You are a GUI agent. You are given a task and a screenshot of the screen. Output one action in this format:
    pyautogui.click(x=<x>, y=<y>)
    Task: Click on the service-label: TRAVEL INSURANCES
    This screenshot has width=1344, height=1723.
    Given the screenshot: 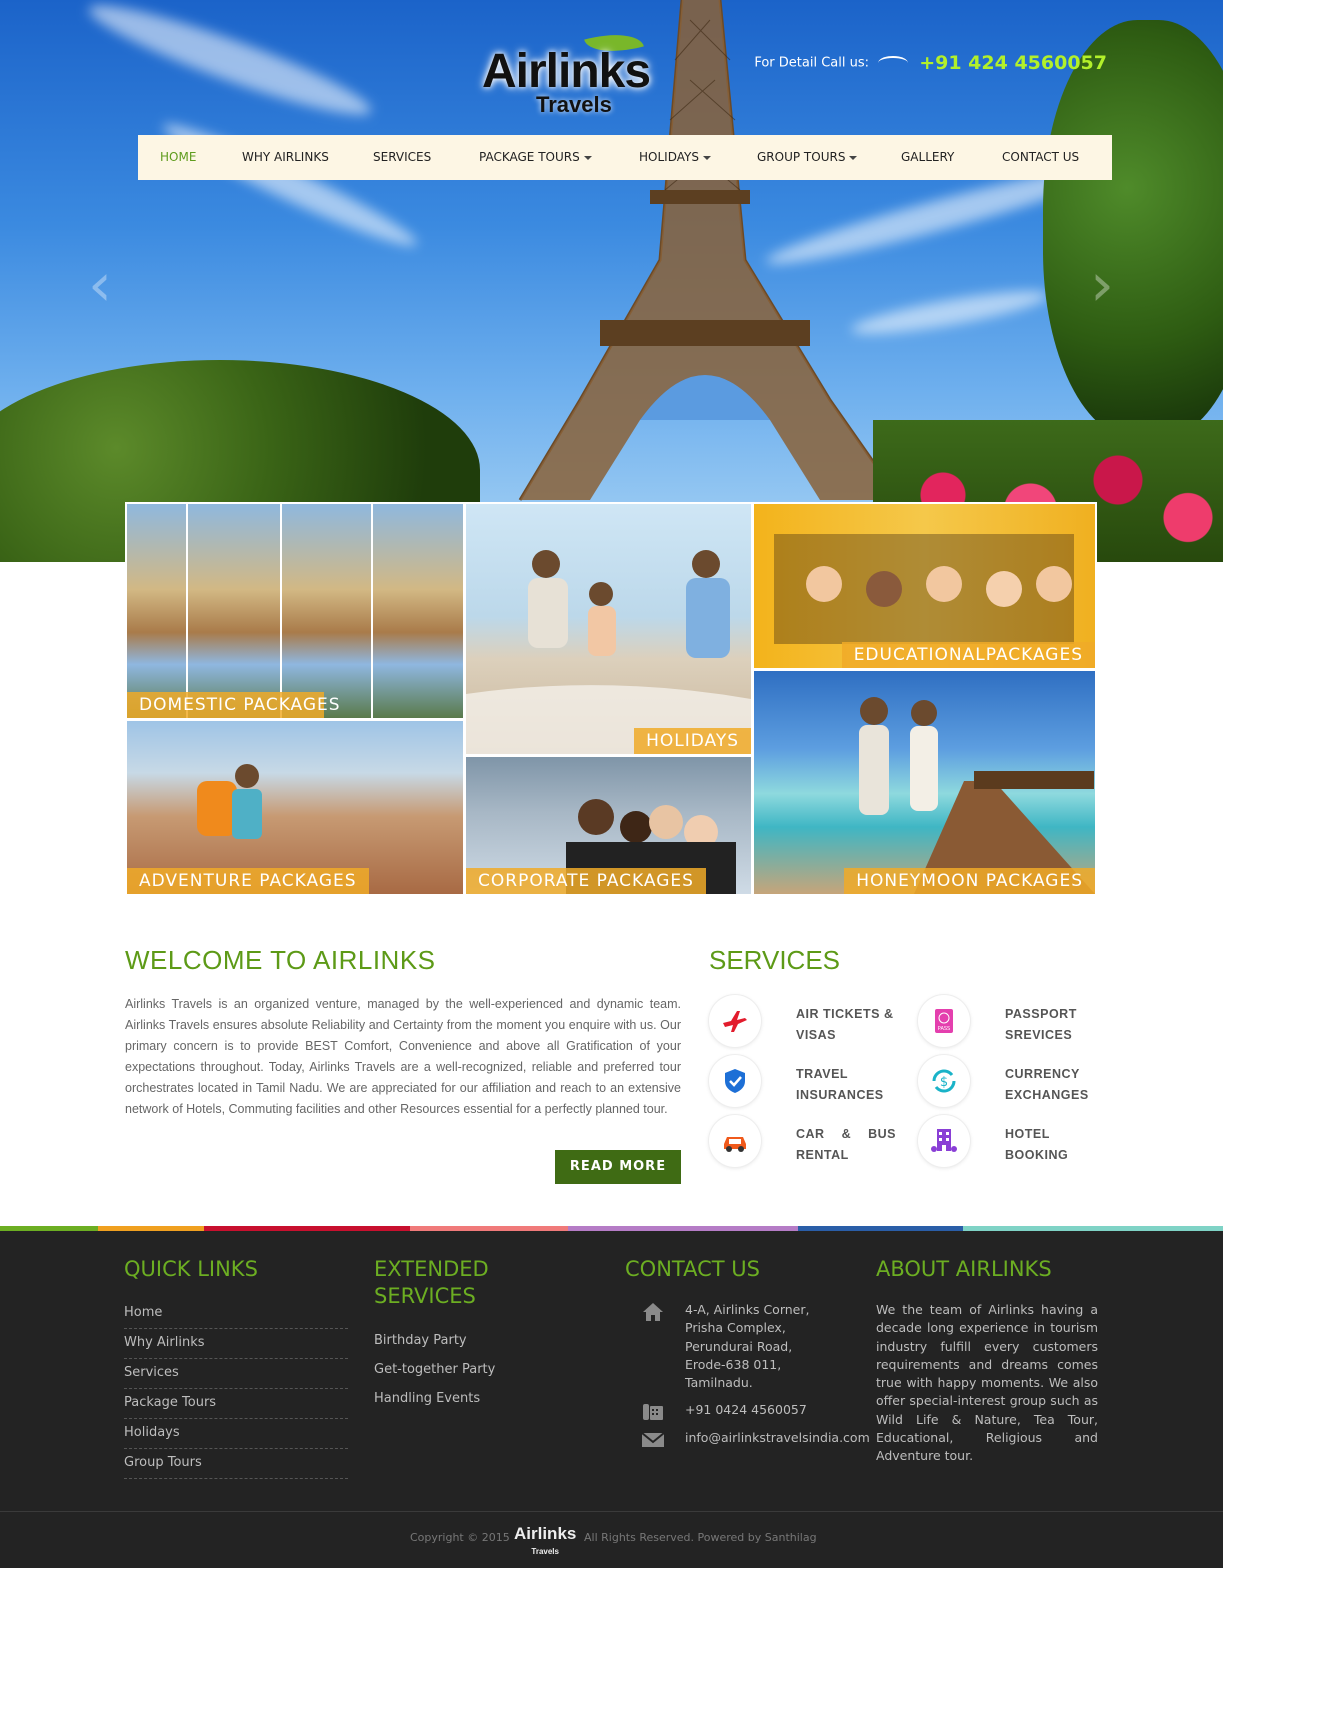 What is the action you would take?
    pyautogui.click(x=840, y=1084)
    